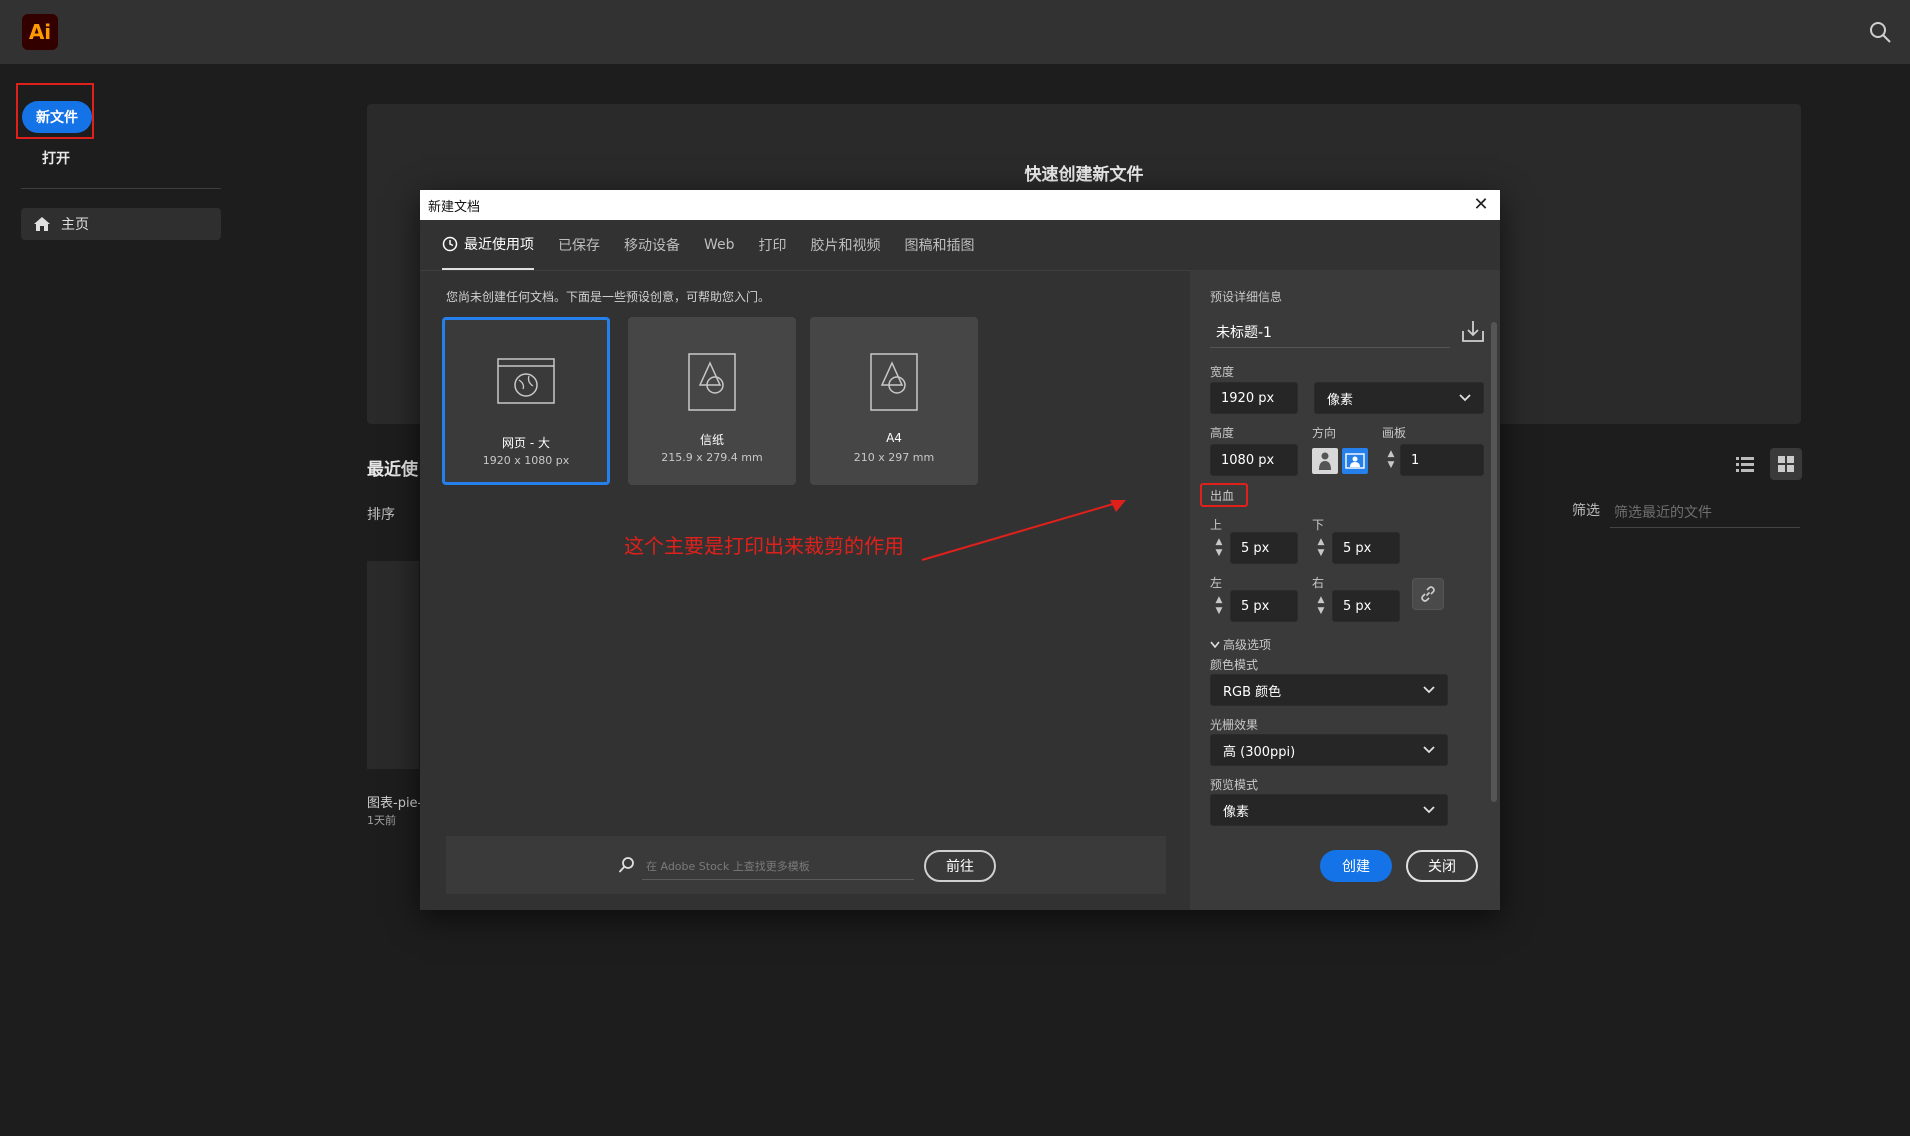  I want to click on sidebar-item-home: 主页, so click(121, 224).